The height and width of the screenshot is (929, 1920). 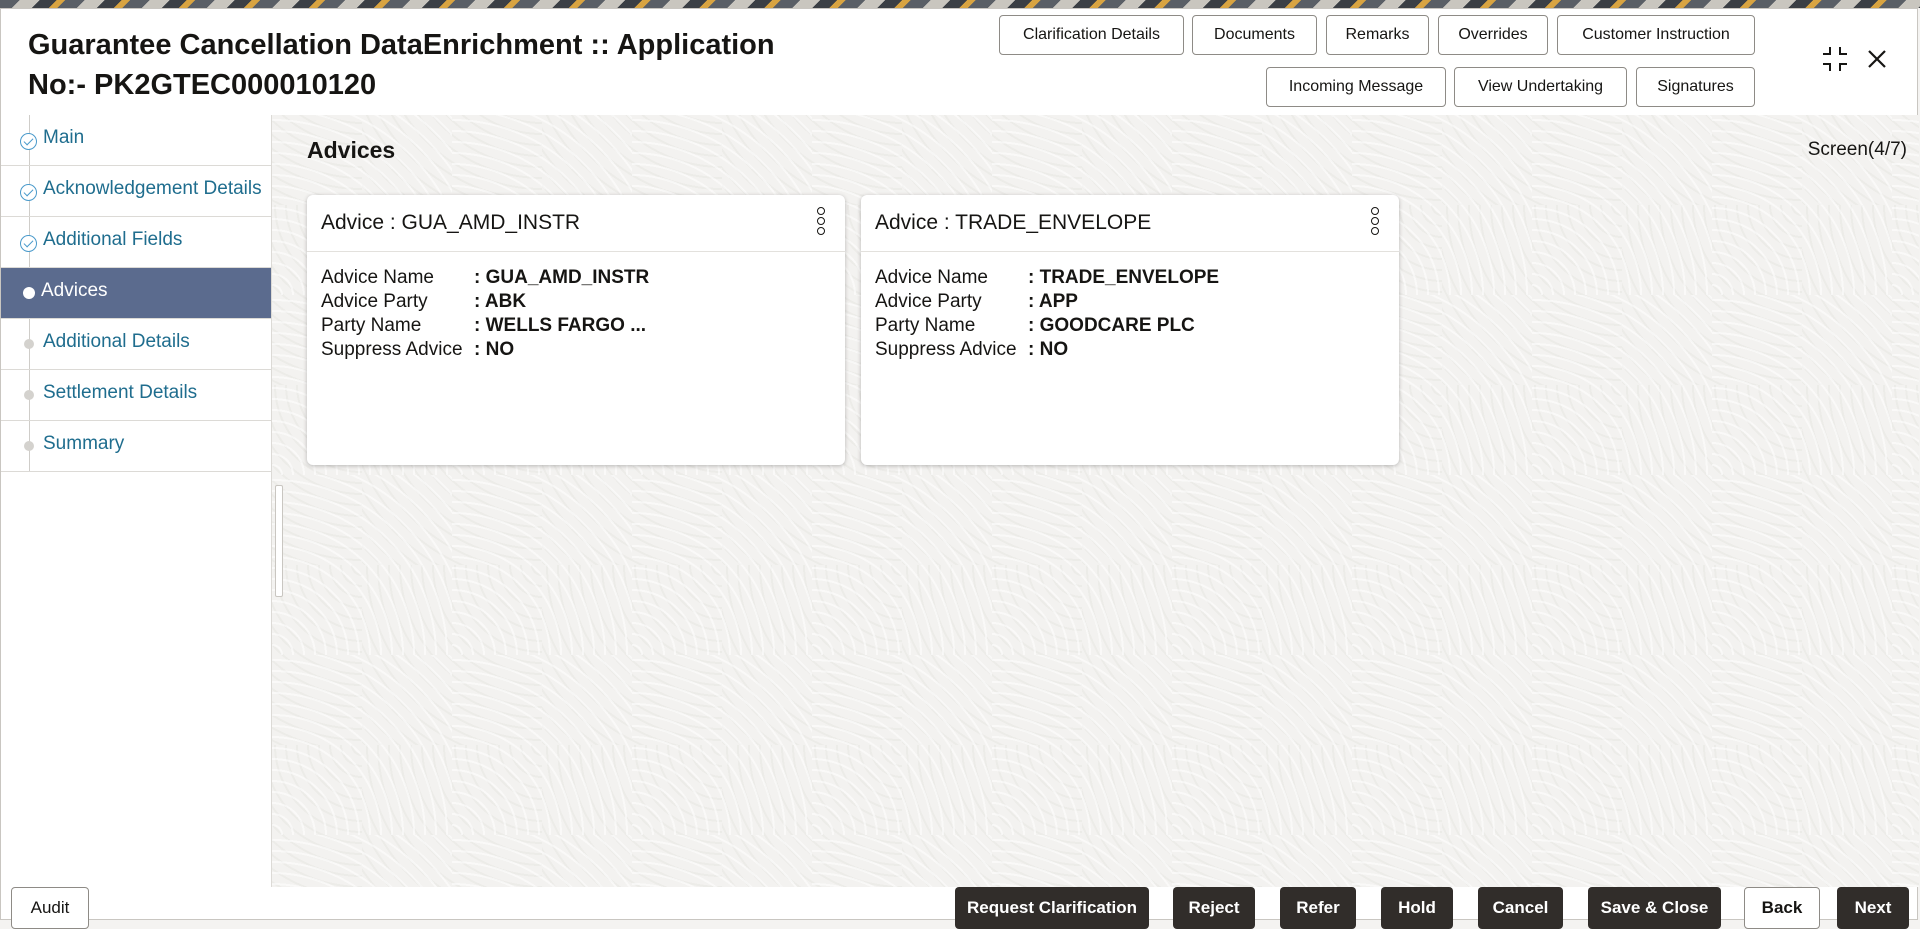 I want to click on advice-card-header: Advice : TRADE_ENVELOPE, so click(x=1130, y=223).